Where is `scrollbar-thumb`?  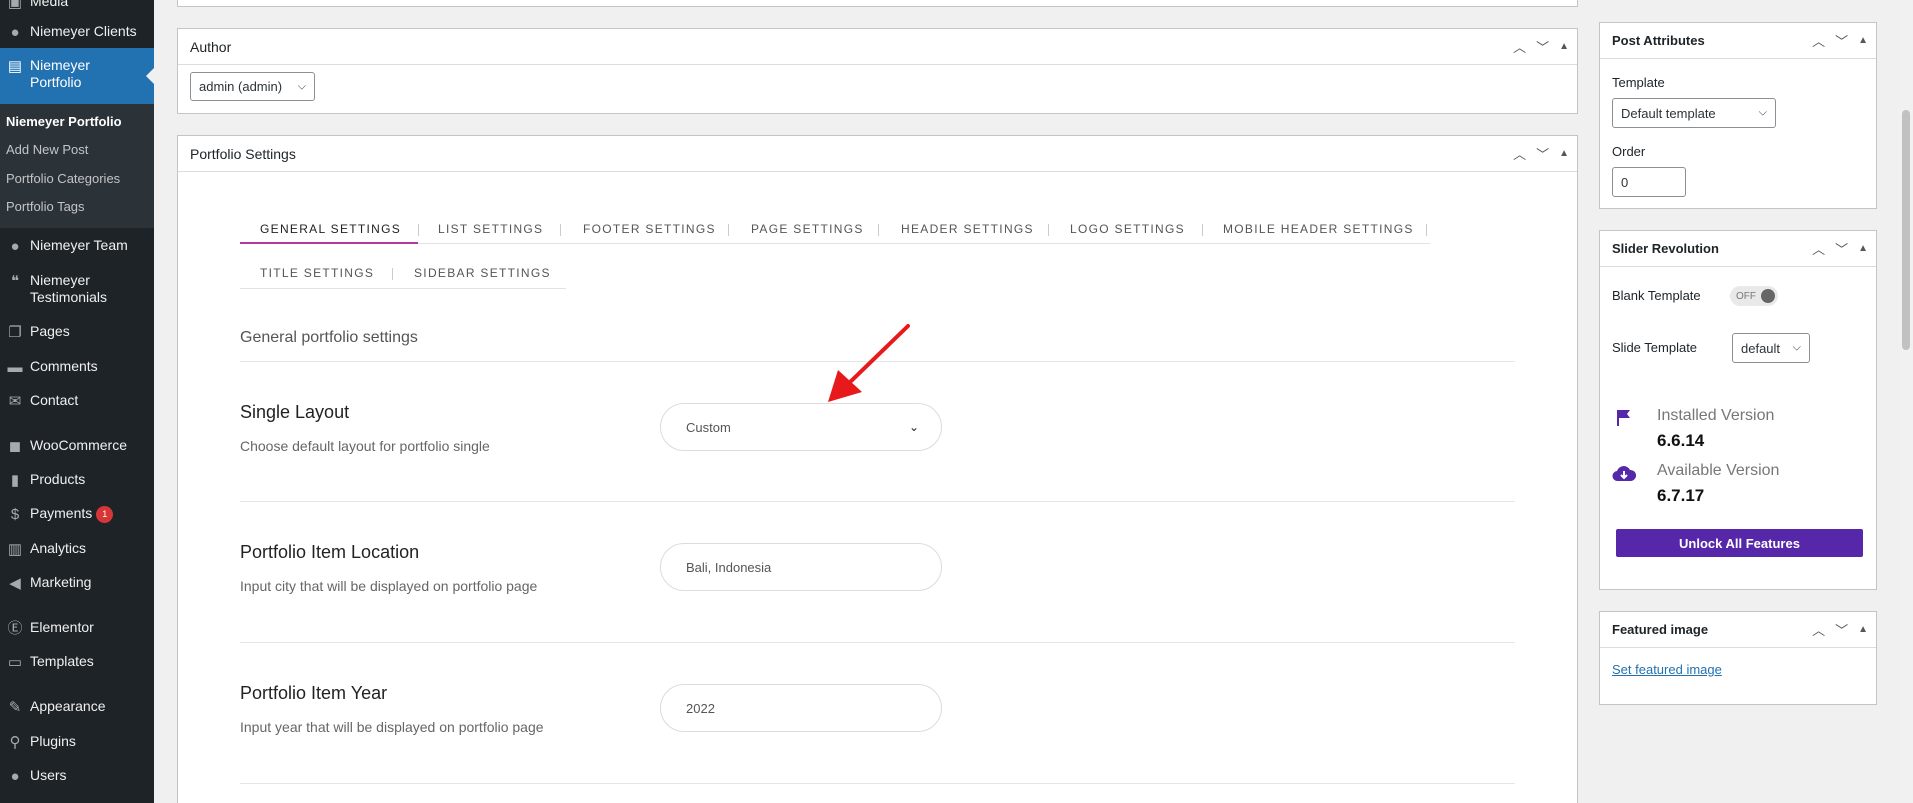
scrollbar-thumb is located at coordinates (1906, 230).